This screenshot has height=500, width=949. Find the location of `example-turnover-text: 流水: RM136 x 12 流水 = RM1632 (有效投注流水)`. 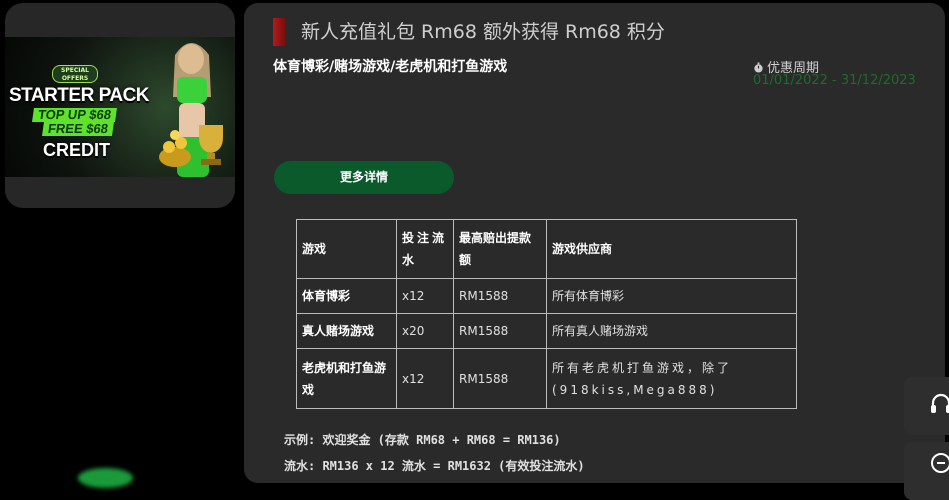

example-turnover-text: 流水: RM136 x 12 流水 = RM1632 (有效投注流水) is located at coordinates (434, 466).